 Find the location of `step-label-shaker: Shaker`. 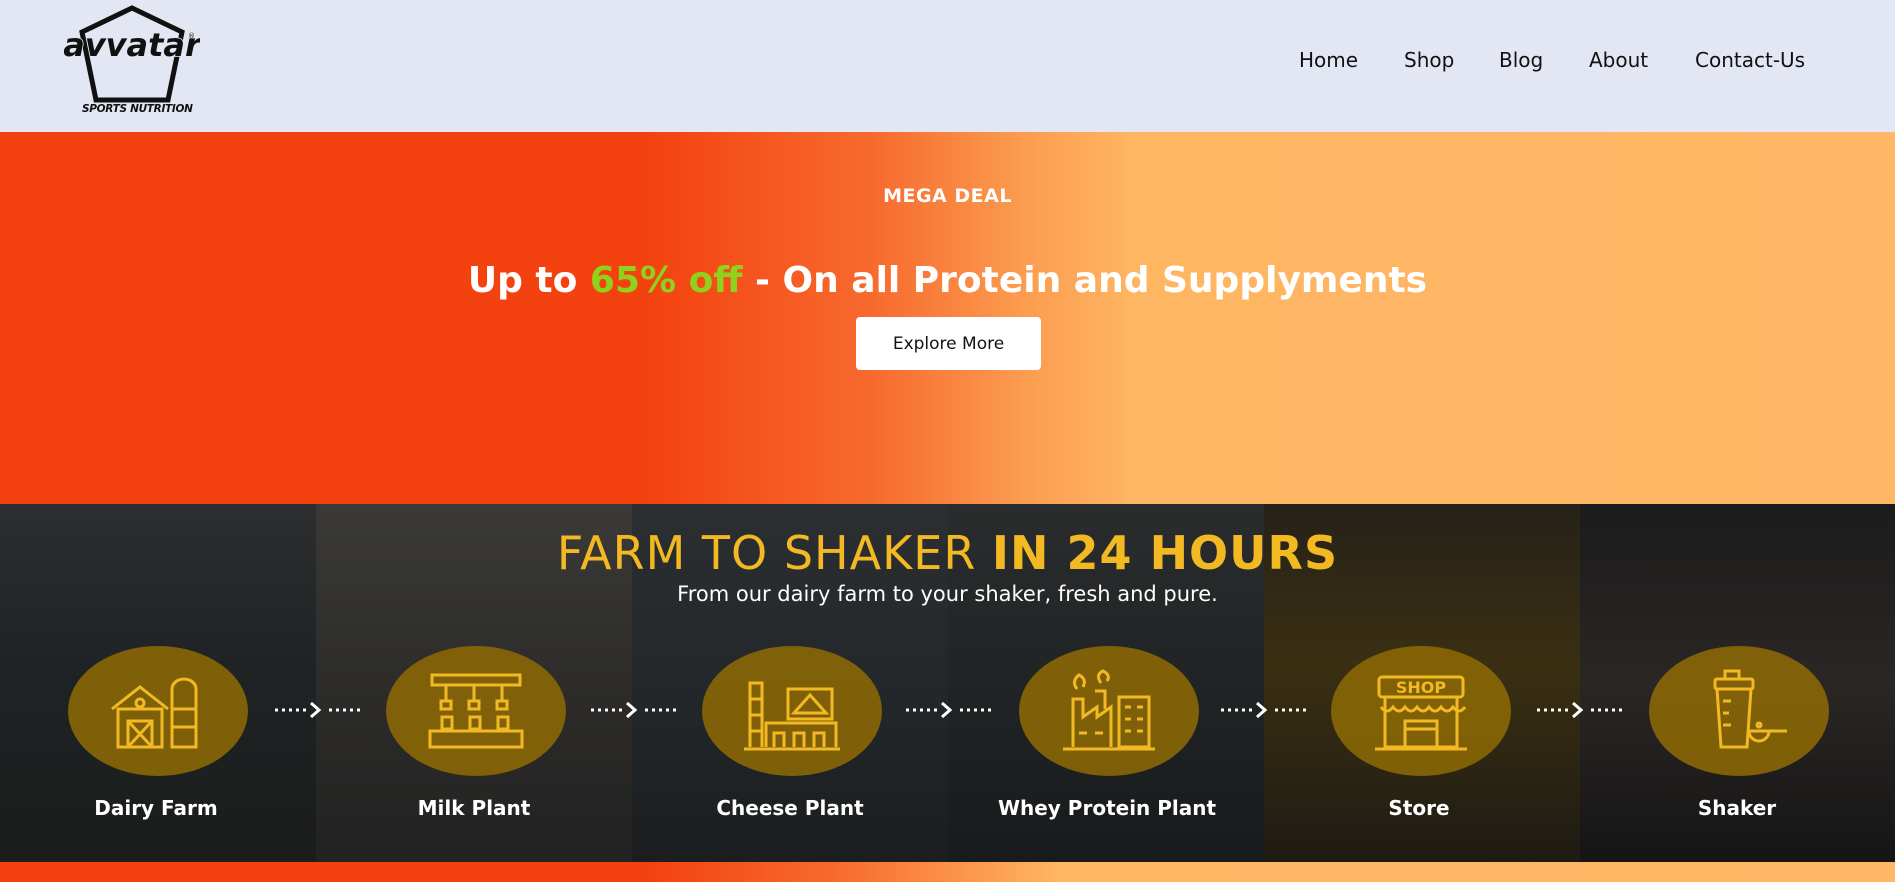

step-label-shaker: Shaker is located at coordinates (1737, 808).